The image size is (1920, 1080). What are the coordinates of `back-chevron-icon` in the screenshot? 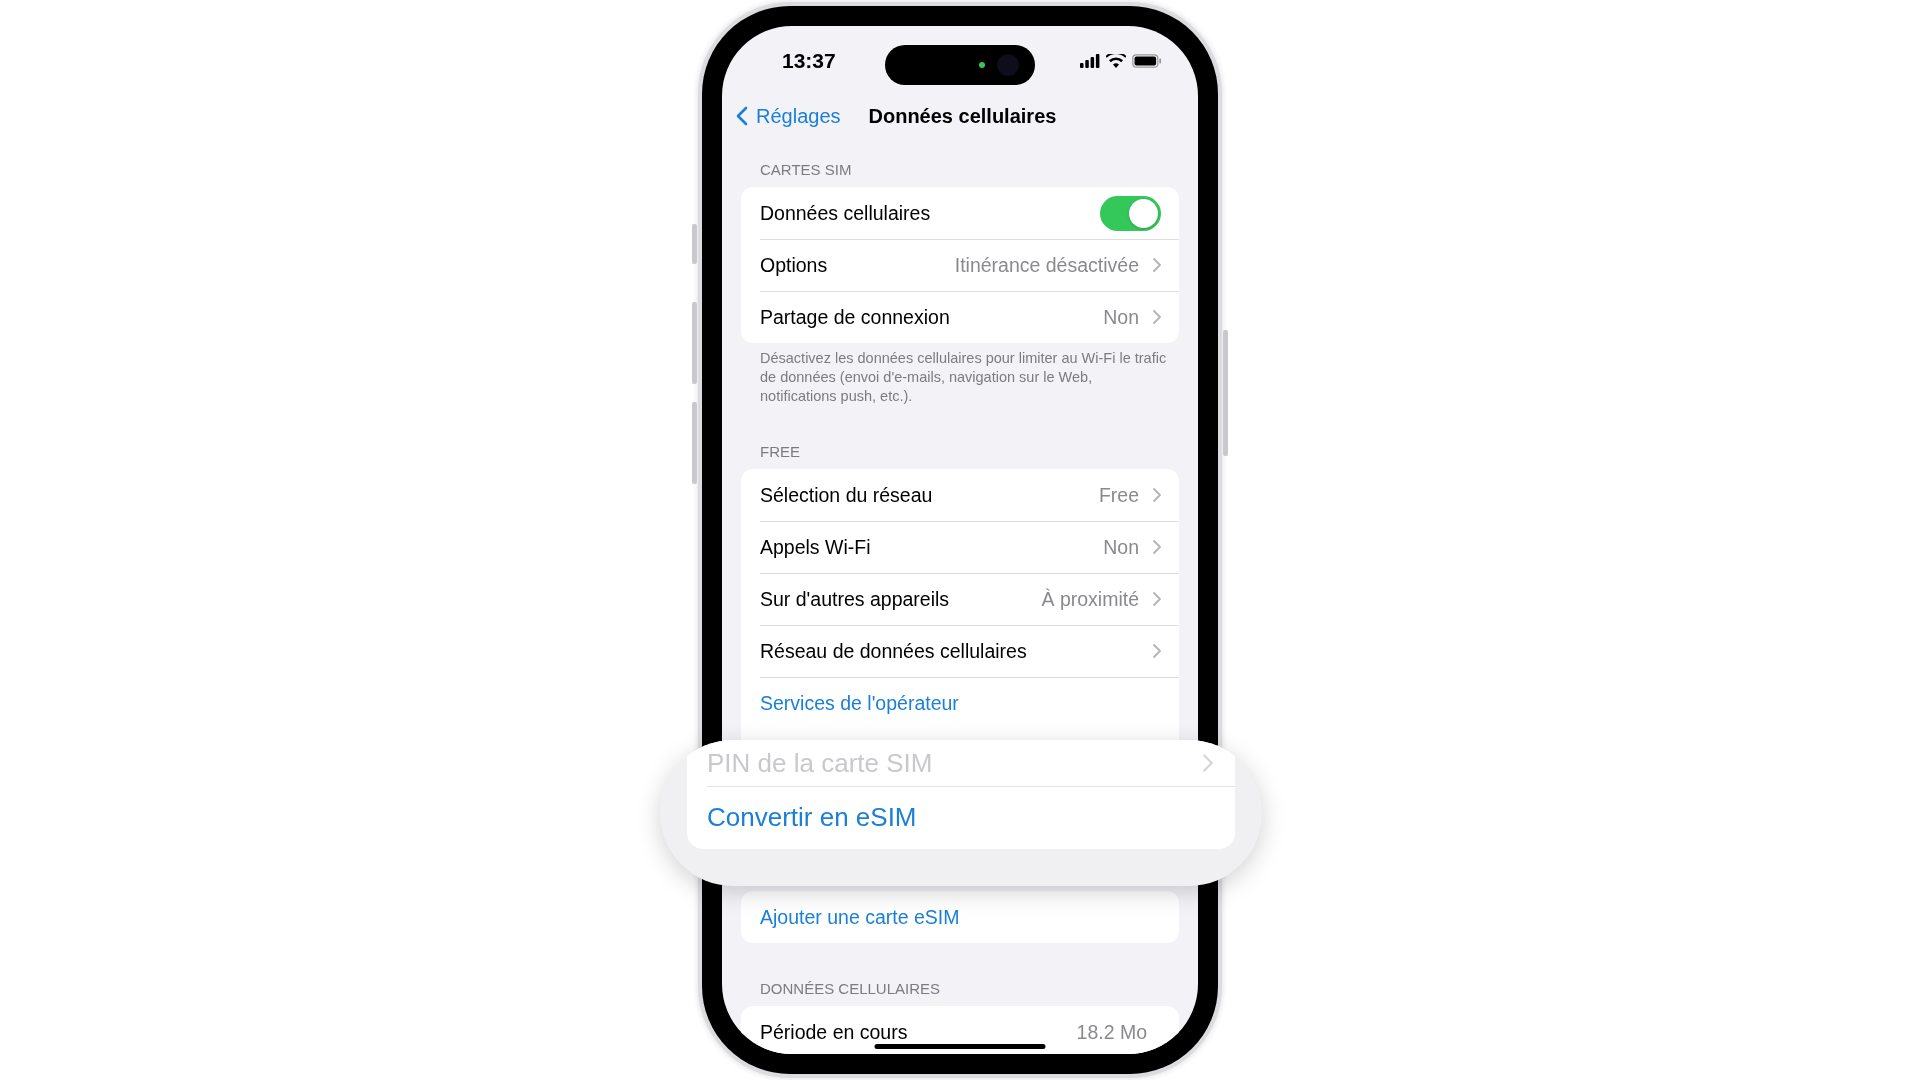 It's located at (742, 116).